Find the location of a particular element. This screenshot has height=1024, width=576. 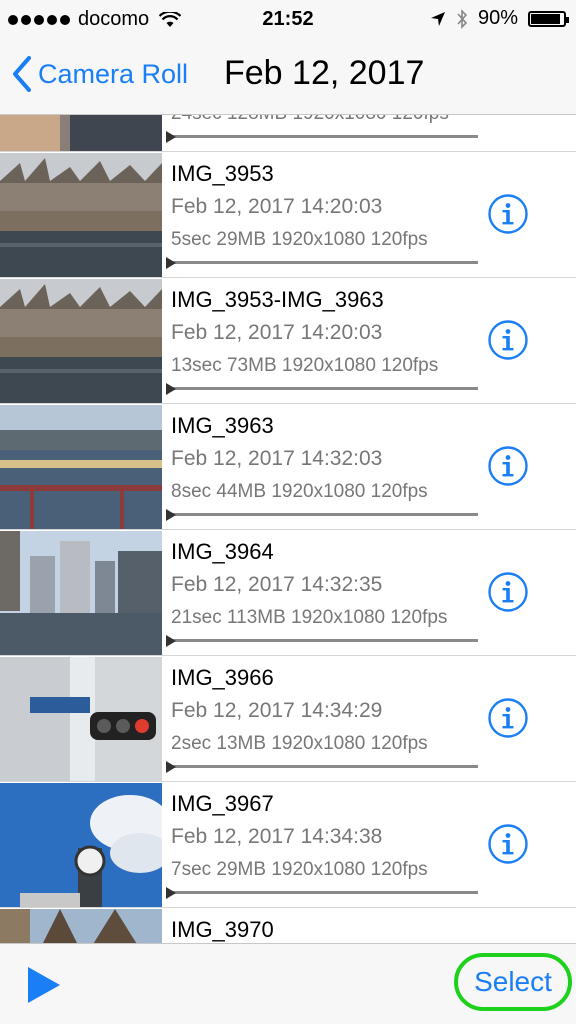

video-date: Feb 12, 2017 14:34:38 is located at coordinates (277, 836).